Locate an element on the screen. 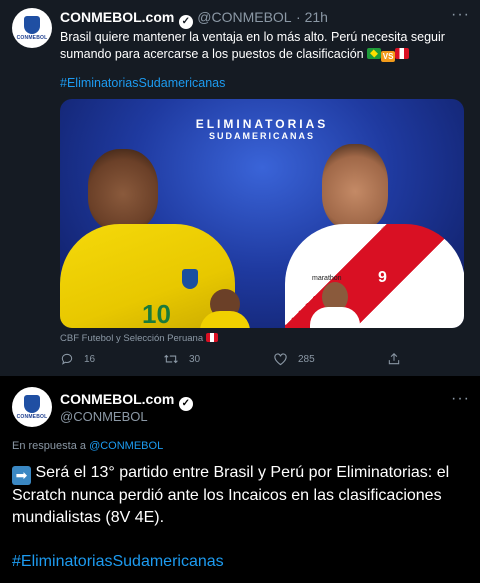 This screenshot has width=480, height=583. vs-badge-icon: VS is located at coordinates (388, 56).